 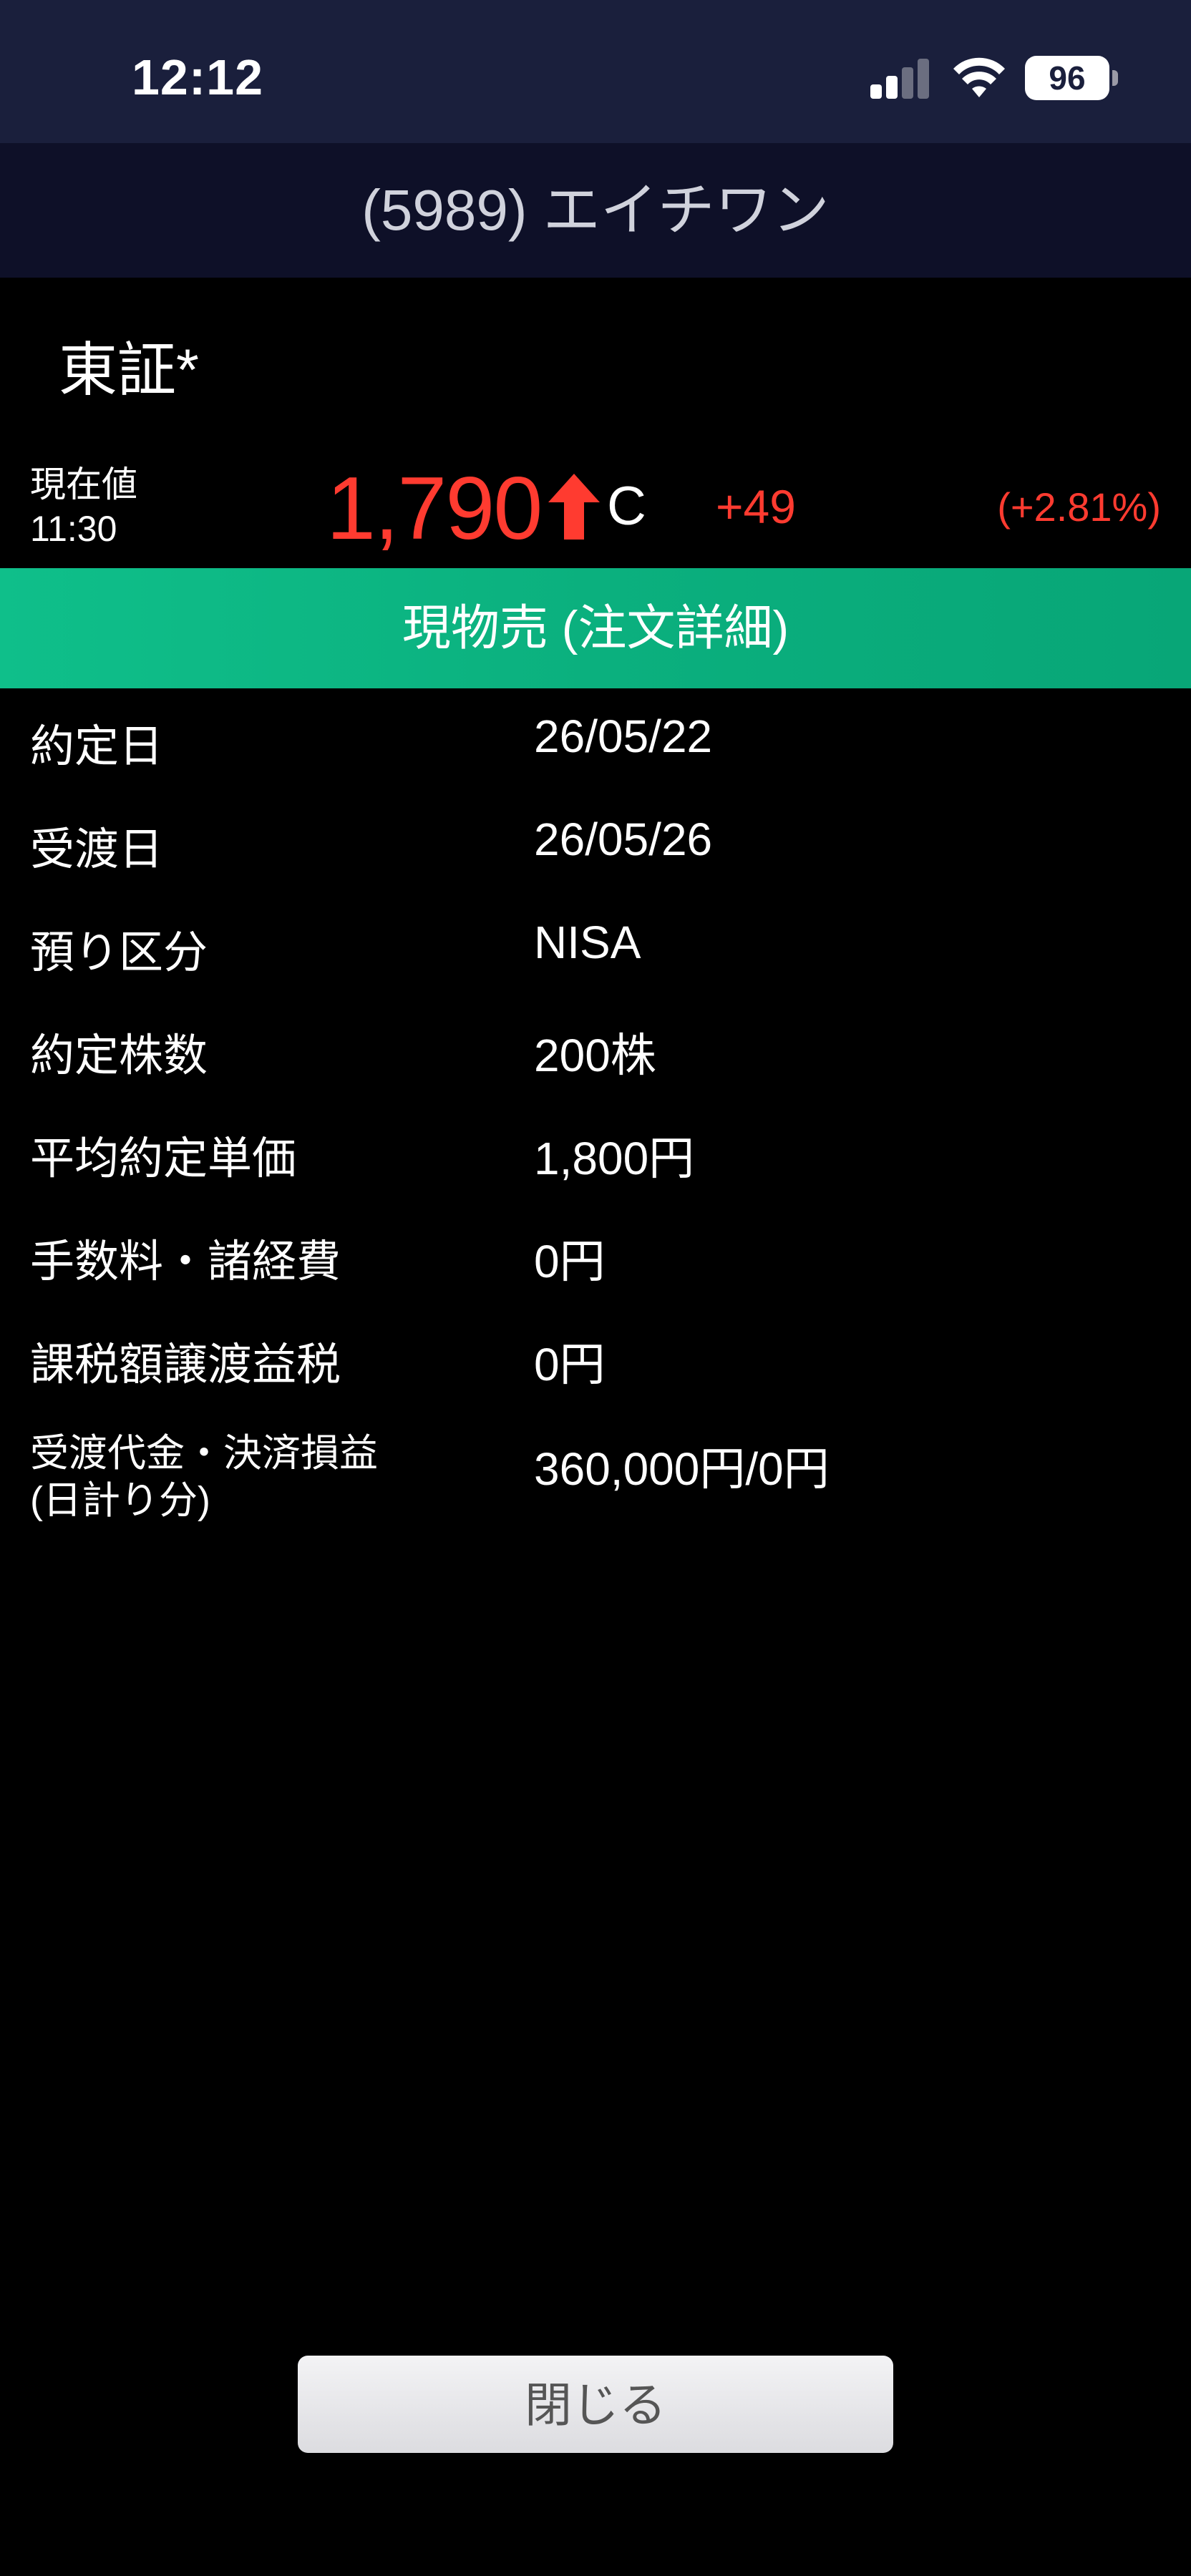 I want to click on detail-label: 受渡代金・決済損益 (日計り分), so click(x=204, y=1477).